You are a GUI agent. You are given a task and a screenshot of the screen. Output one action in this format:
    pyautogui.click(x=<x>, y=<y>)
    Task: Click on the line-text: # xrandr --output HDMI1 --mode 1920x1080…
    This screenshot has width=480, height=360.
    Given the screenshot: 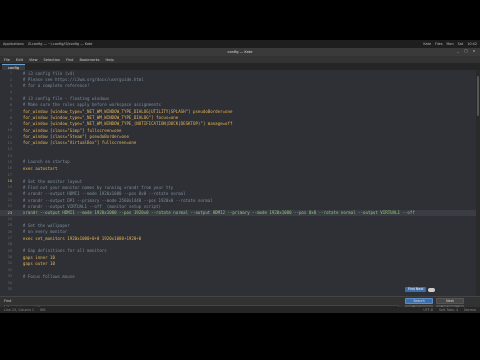 What is the action you would take?
    pyautogui.click(x=102, y=194)
    